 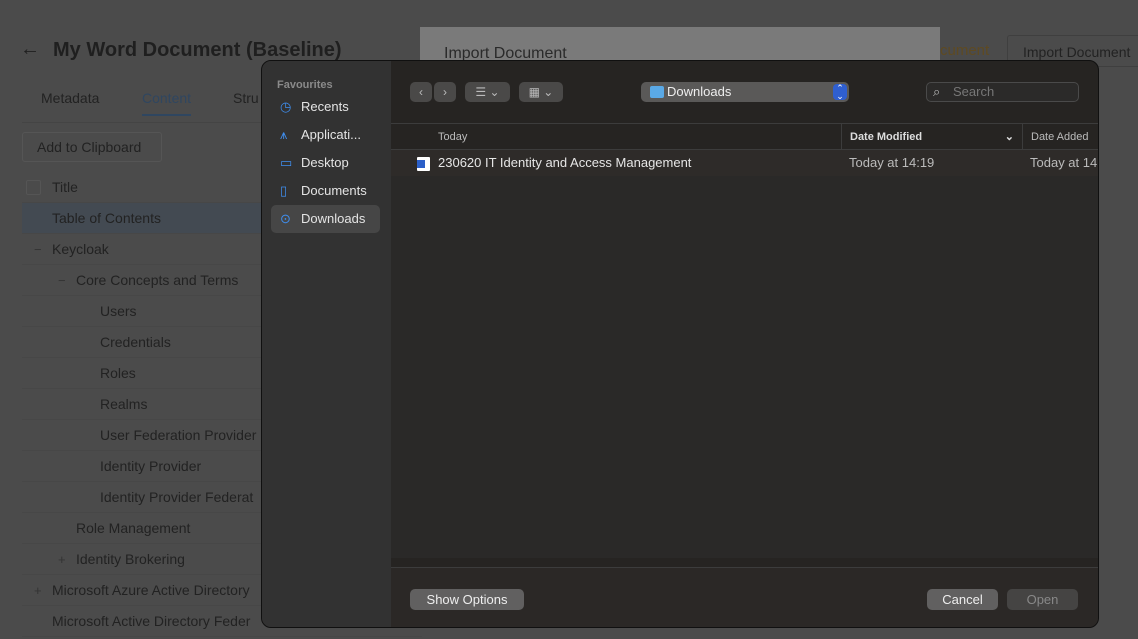 What do you see at coordinates (151, 466) in the screenshot?
I see `tree-label: Identity Provider` at bounding box center [151, 466].